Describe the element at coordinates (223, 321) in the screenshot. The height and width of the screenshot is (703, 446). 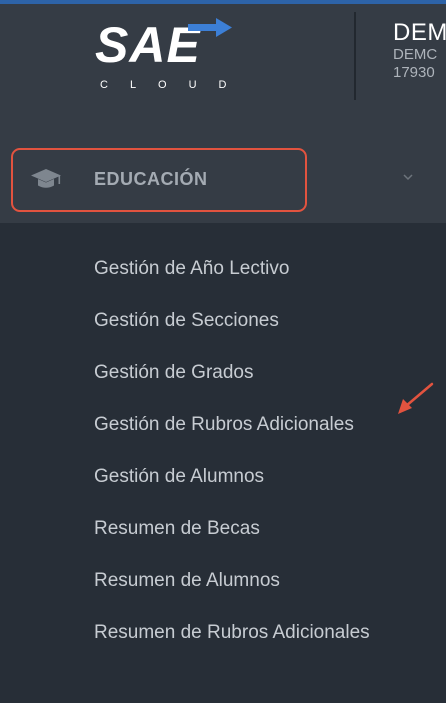
I see `submenu-item-secciones: Gestión de Secciones` at that location.